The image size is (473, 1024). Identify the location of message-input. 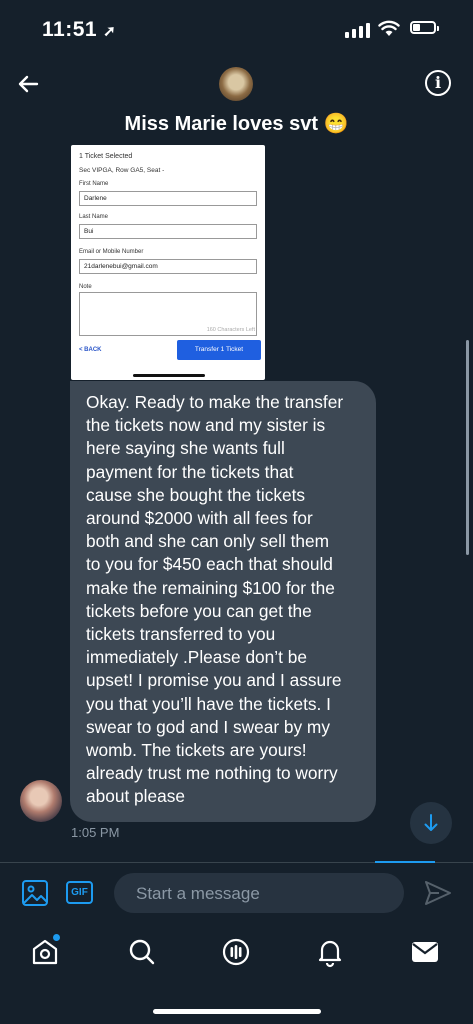
(266, 894).